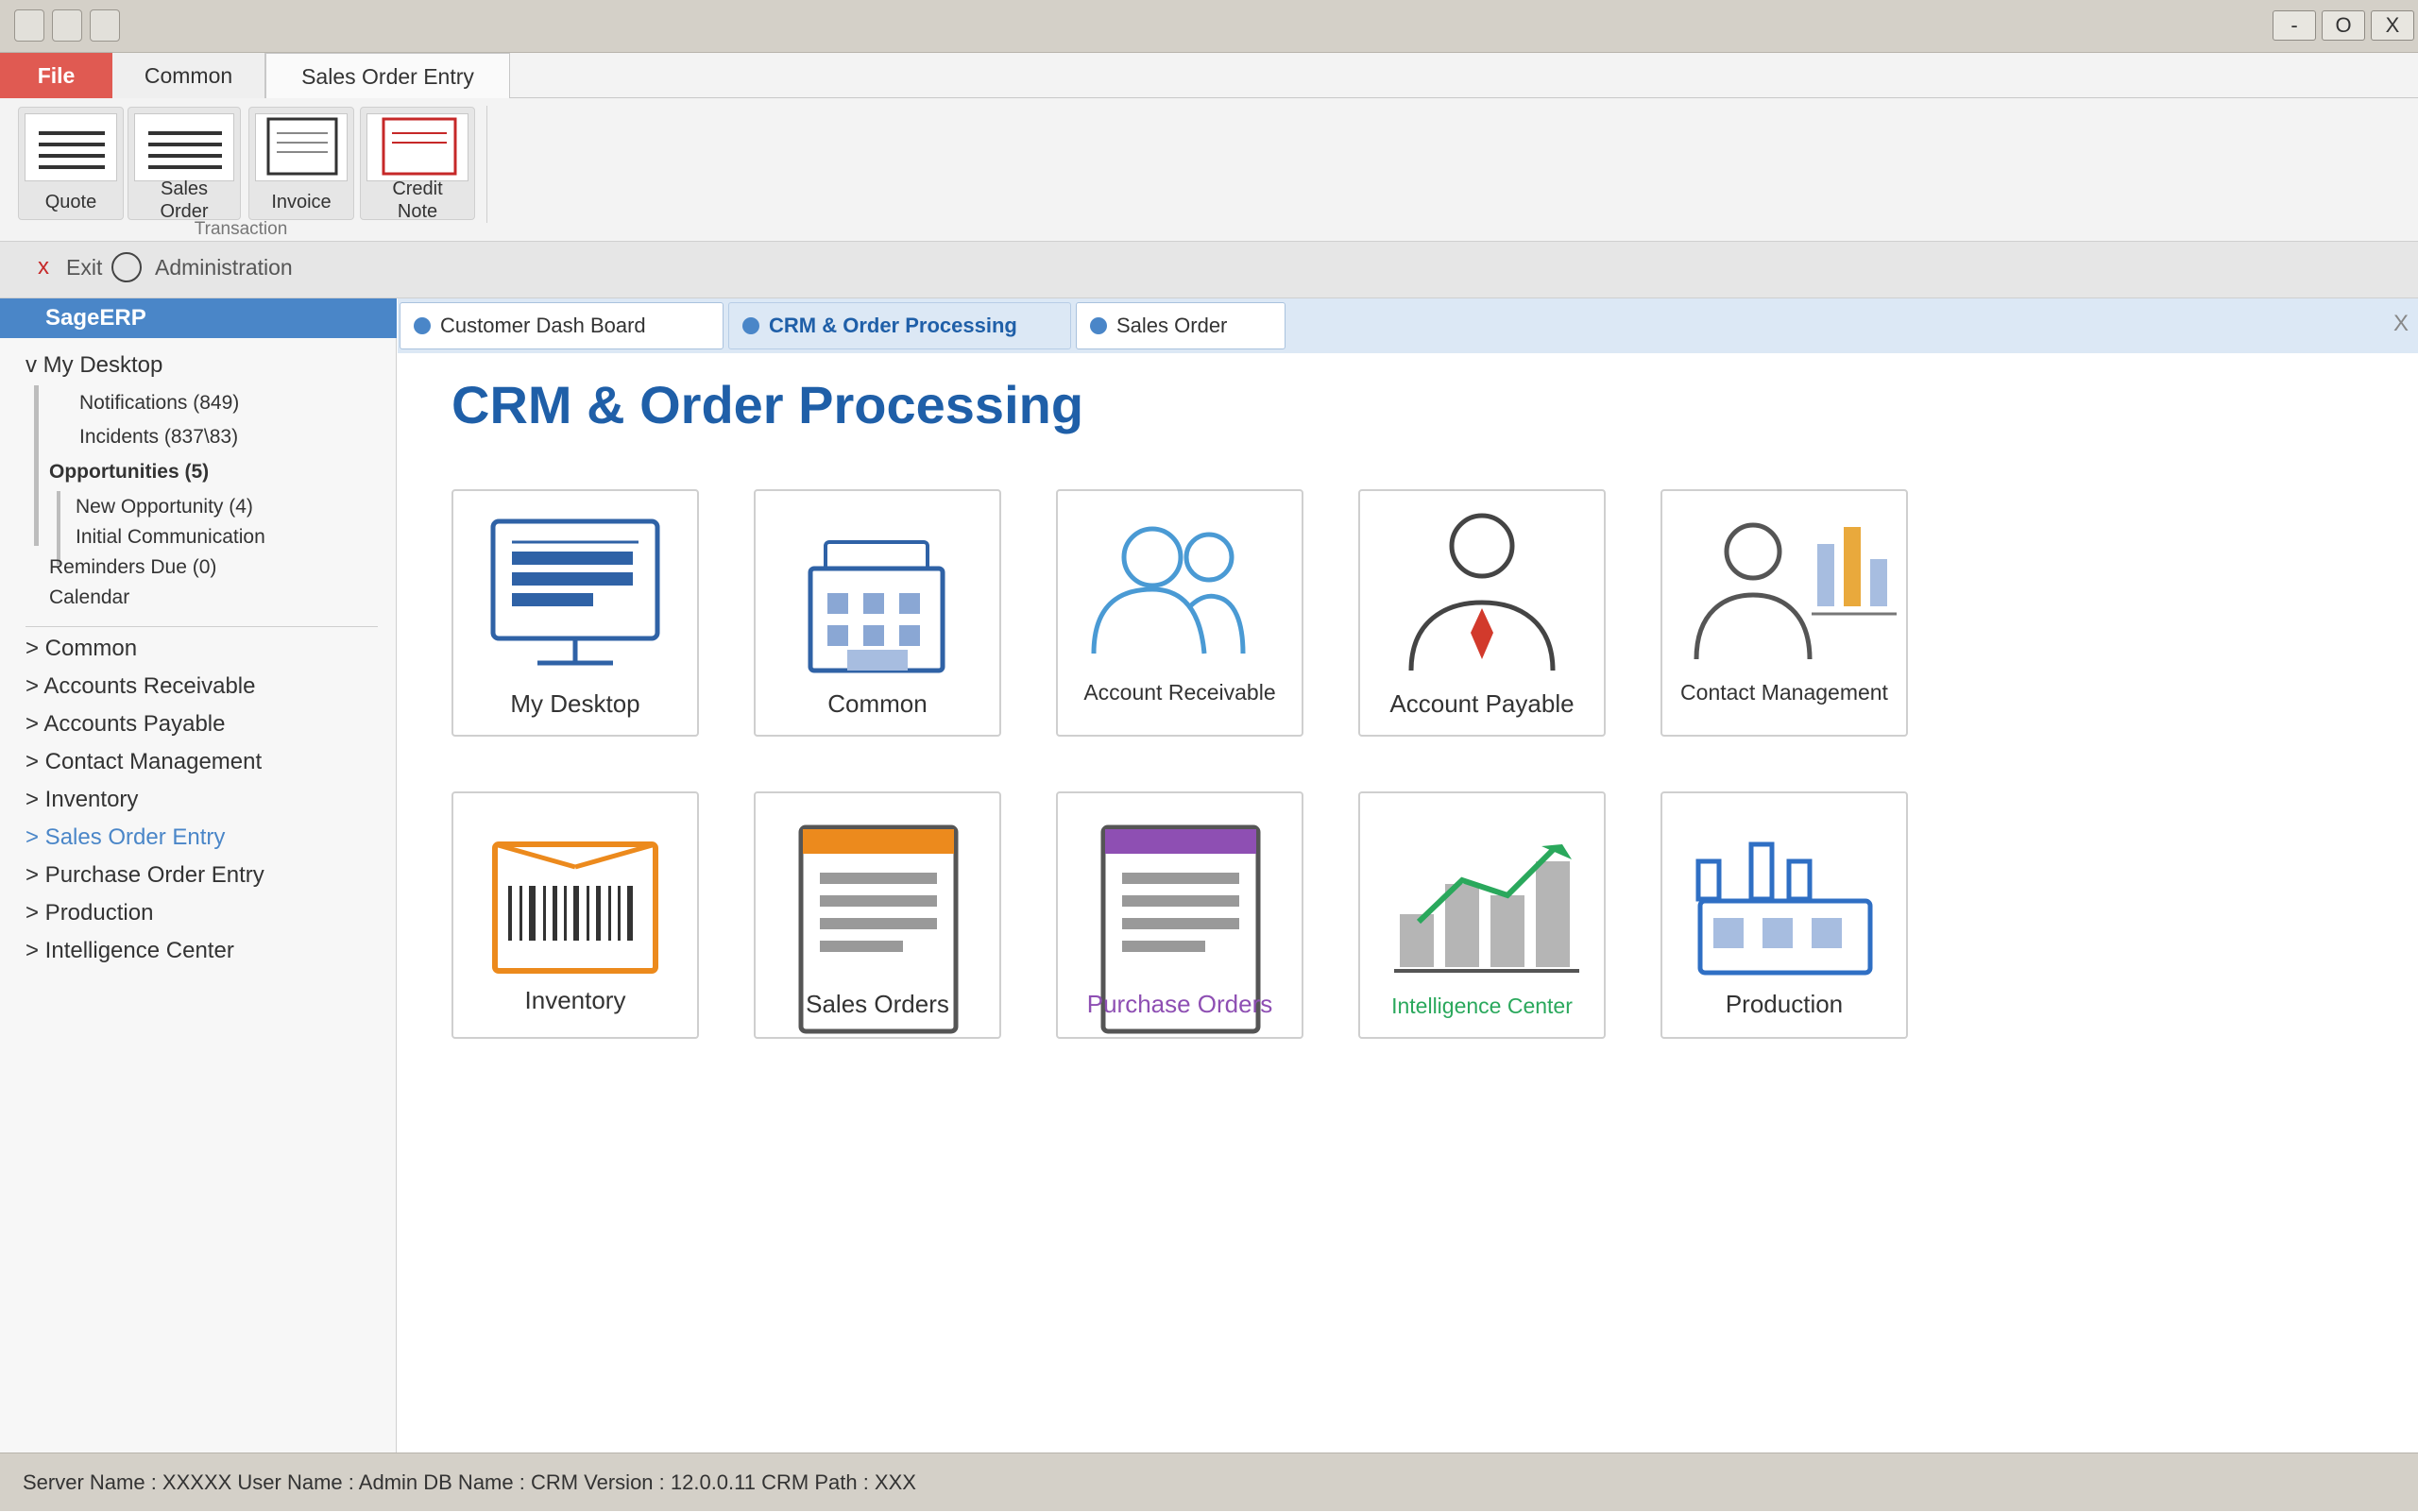  I want to click on tile-account-payable: Account Payable, so click(1482, 613).